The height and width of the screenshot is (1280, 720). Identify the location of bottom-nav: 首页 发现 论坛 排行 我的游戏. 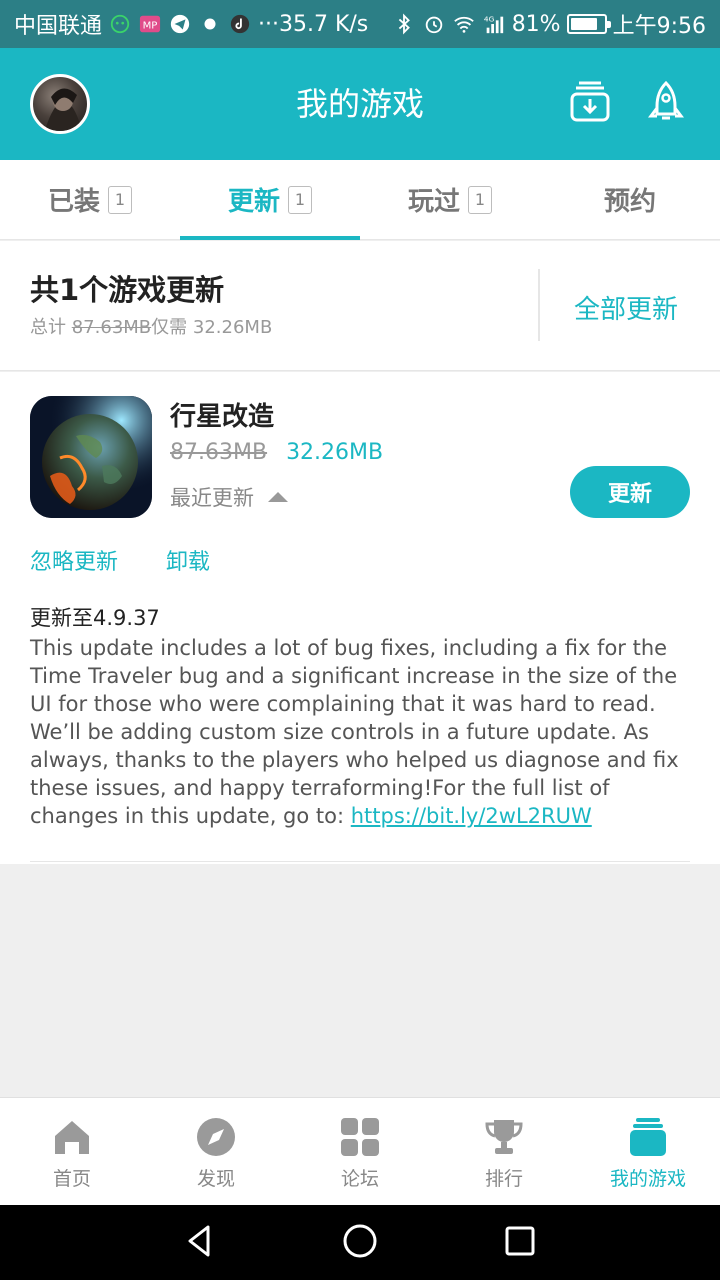
(360, 1151).